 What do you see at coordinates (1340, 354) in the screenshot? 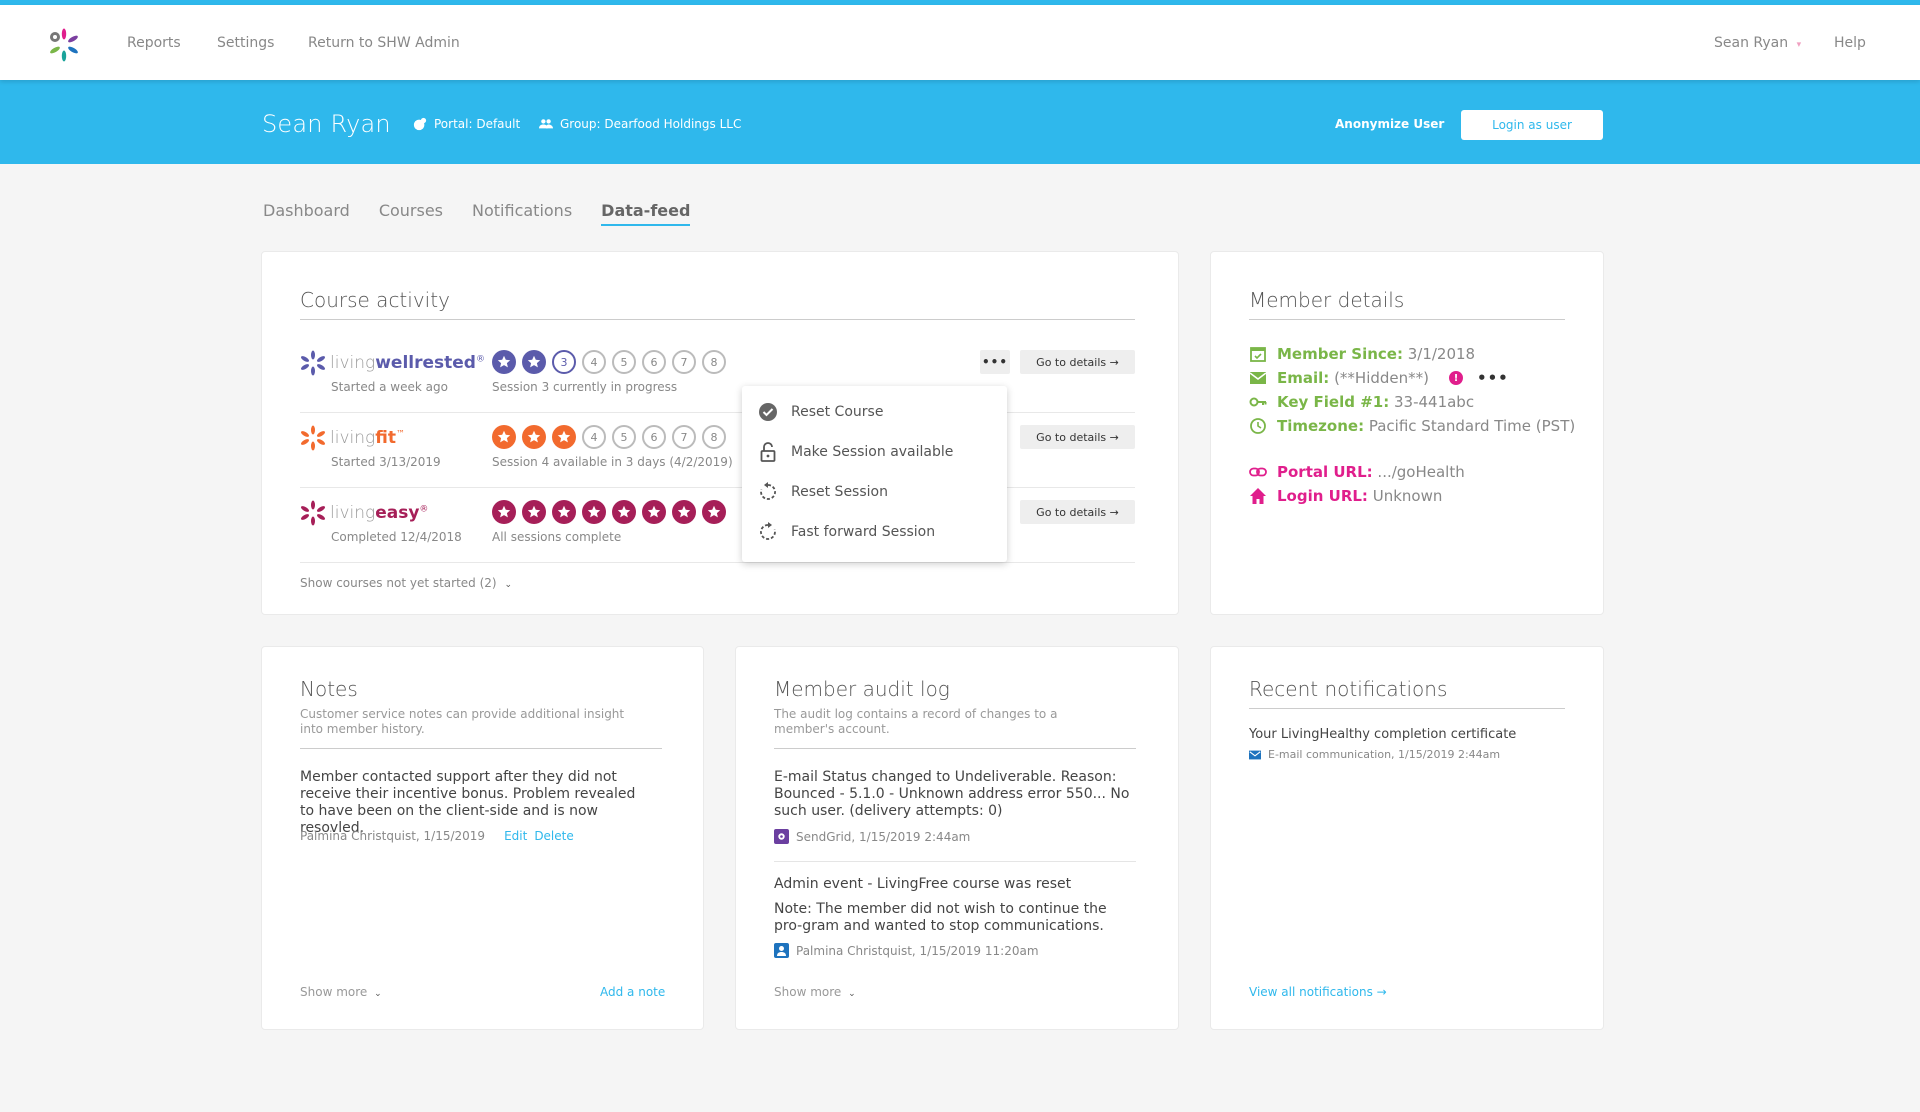
I see `member-since-label: Member Since:` at bounding box center [1340, 354].